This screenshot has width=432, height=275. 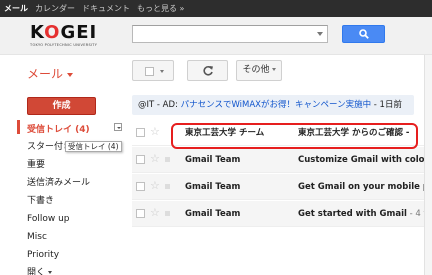 What do you see at coordinates (64, 45) in the screenshot?
I see `logo-subtitle: TOKYO POLYTECHNIC UNIVERSITY` at bounding box center [64, 45].